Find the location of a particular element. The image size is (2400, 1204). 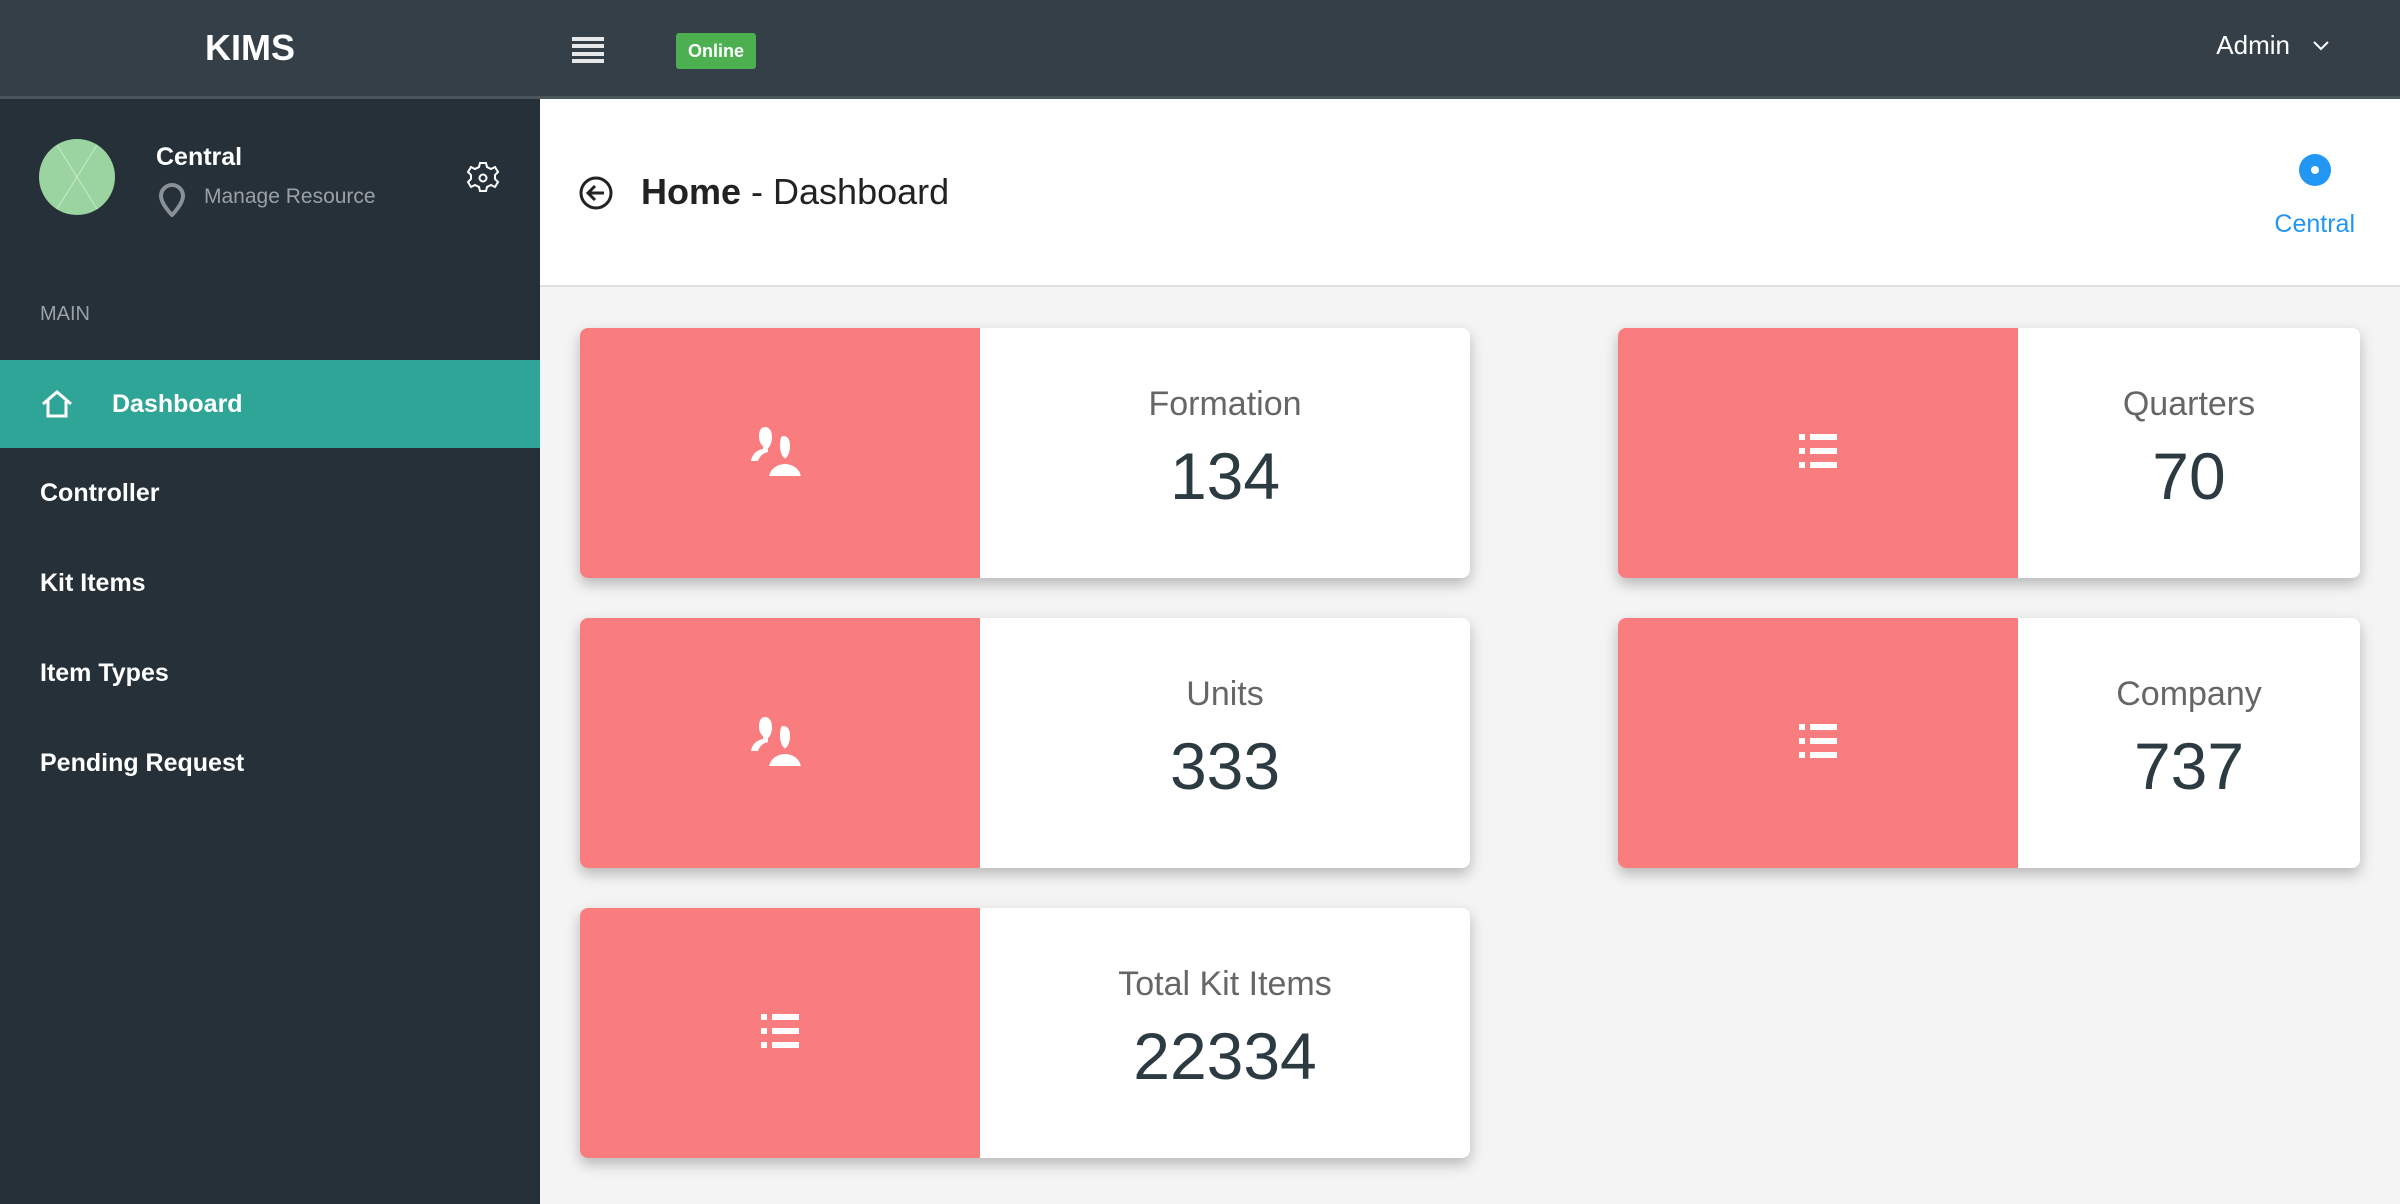

card-title: Formation is located at coordinates (1225, 404).